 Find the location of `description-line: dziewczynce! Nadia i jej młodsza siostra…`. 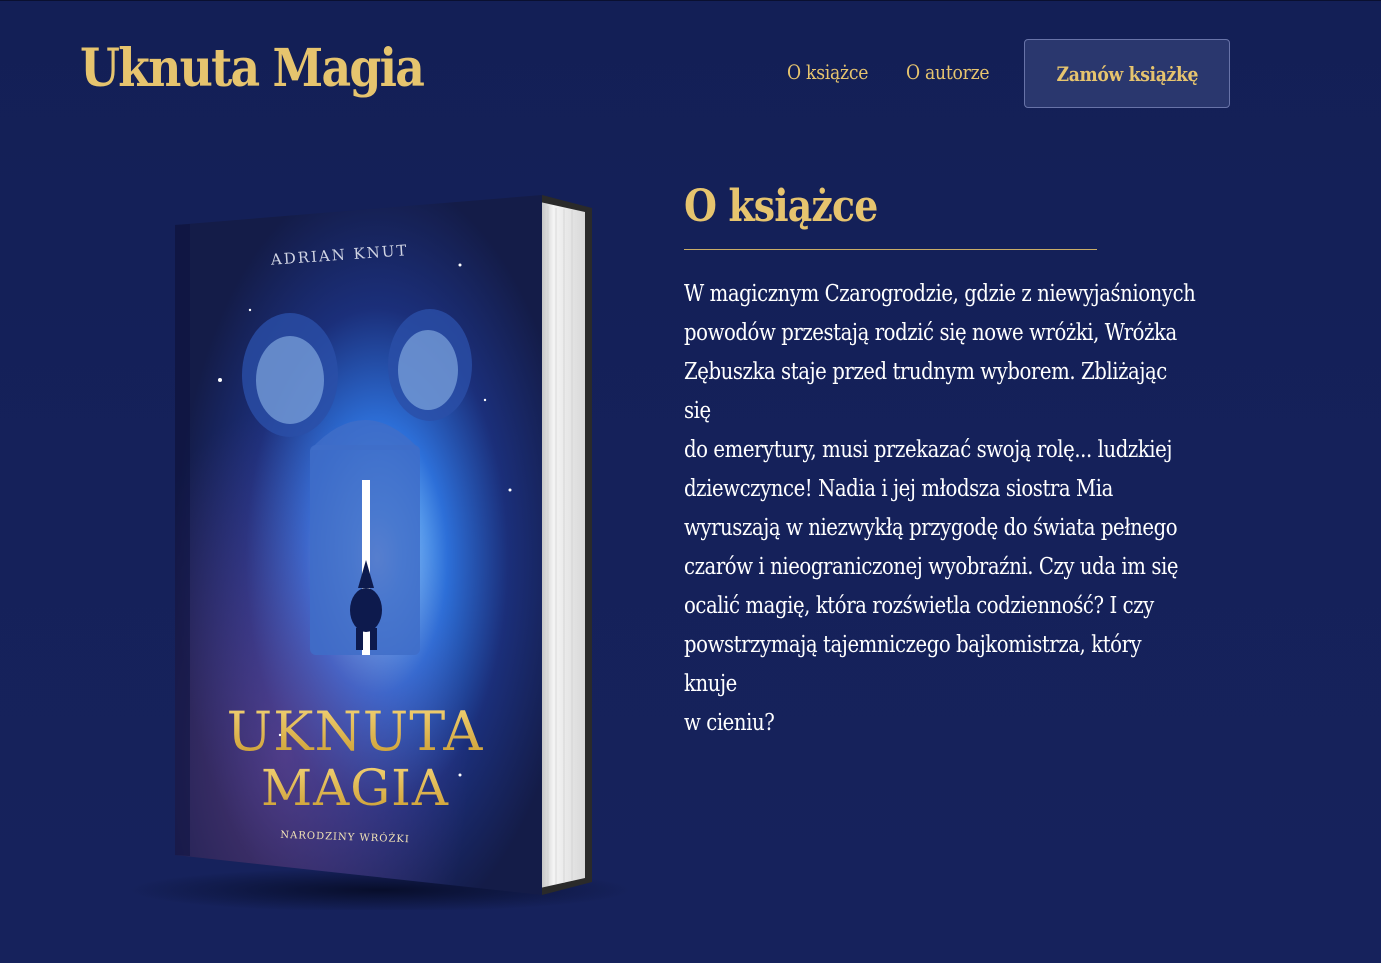

description-line: dziewczynce! Nadia i jej młodsza siostra… is located at coordinates (898, 489).